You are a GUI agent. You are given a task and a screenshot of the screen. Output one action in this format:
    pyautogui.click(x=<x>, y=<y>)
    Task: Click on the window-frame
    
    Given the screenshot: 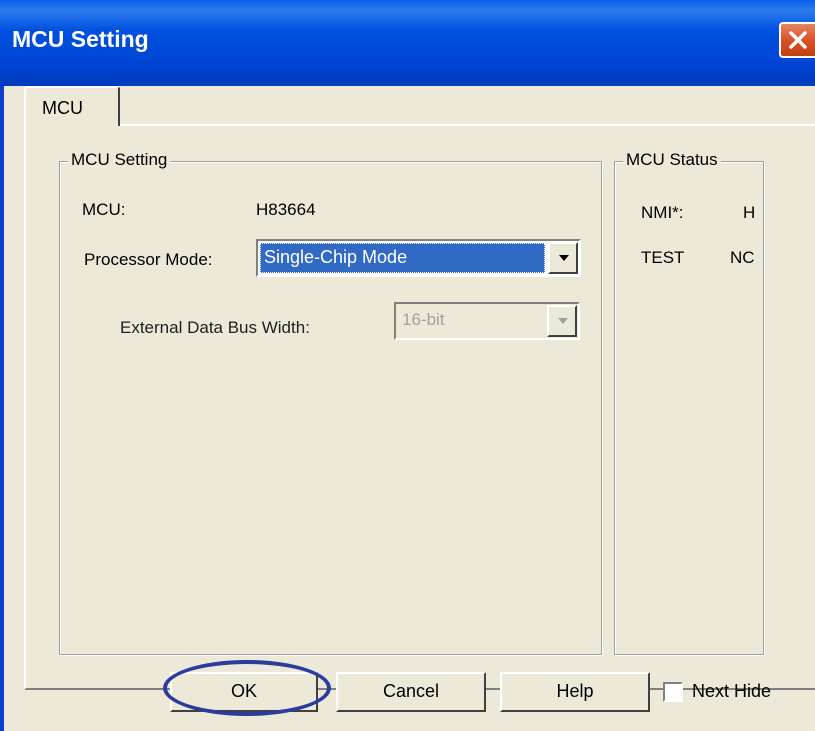 What is the action you would take?
    pyautogui.click(x=2, y=408)
    